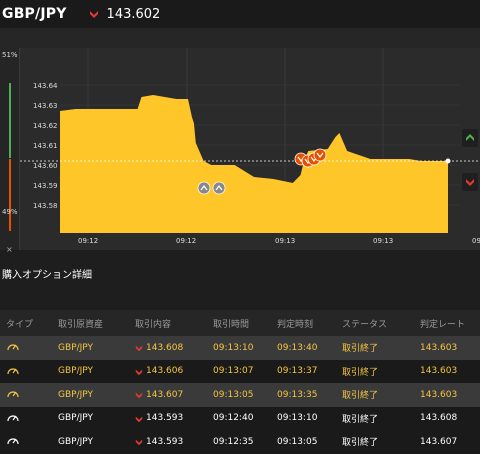 Image resolution: width=480 pixels, height=454 pixels. Describe the element at coordinates (233, 371) in the screenshot. I see `trade-time-cell: 09:13:07` at that location.